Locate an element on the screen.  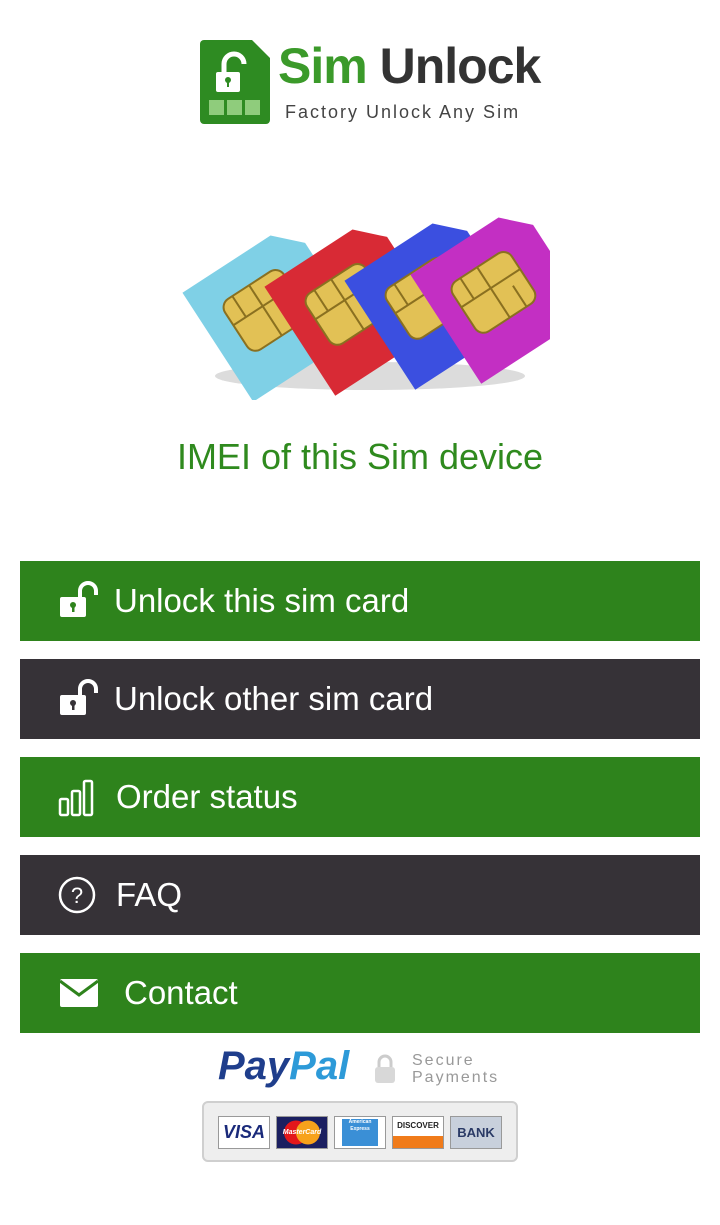
visa-card-logo: VISA is located at coordinates (244, 1132).